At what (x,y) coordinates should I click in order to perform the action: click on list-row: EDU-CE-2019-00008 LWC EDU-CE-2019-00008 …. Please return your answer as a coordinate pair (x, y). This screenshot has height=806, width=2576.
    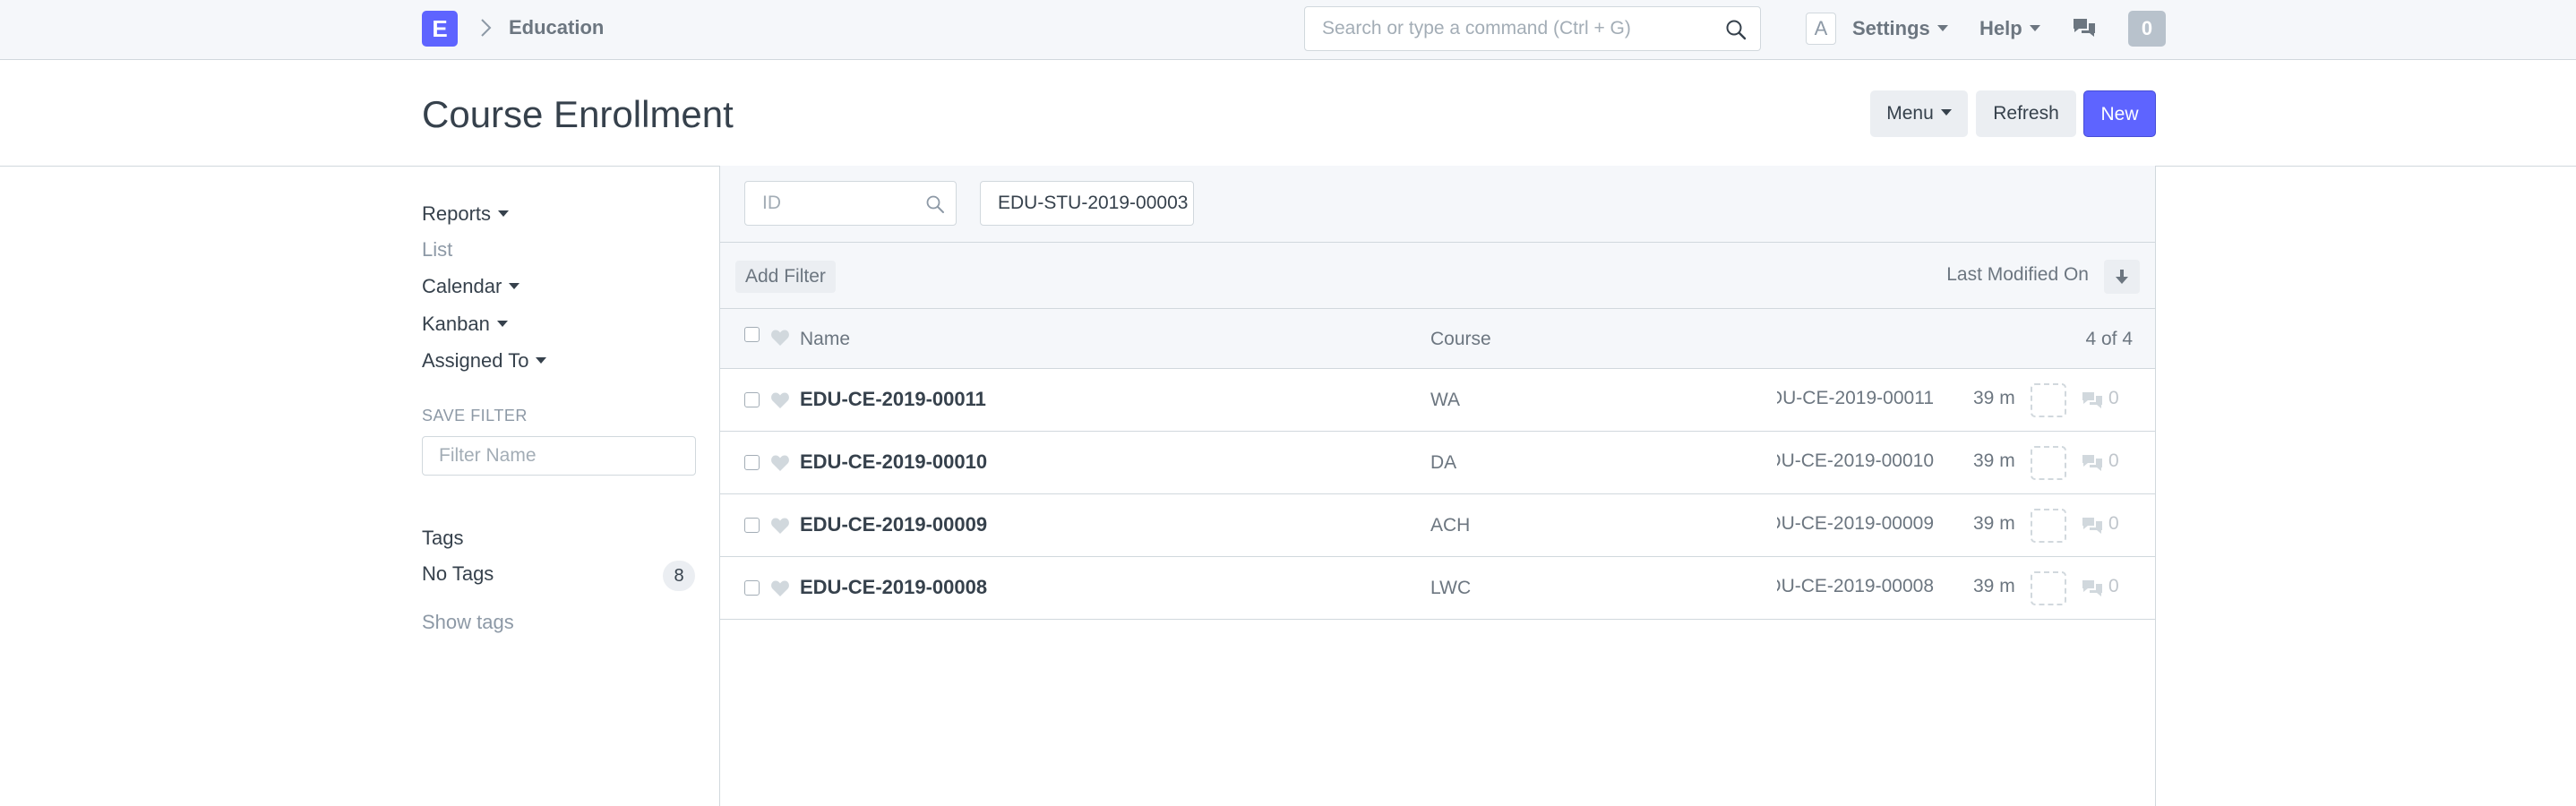
    Looking at the image, I should click on (1437, 588).